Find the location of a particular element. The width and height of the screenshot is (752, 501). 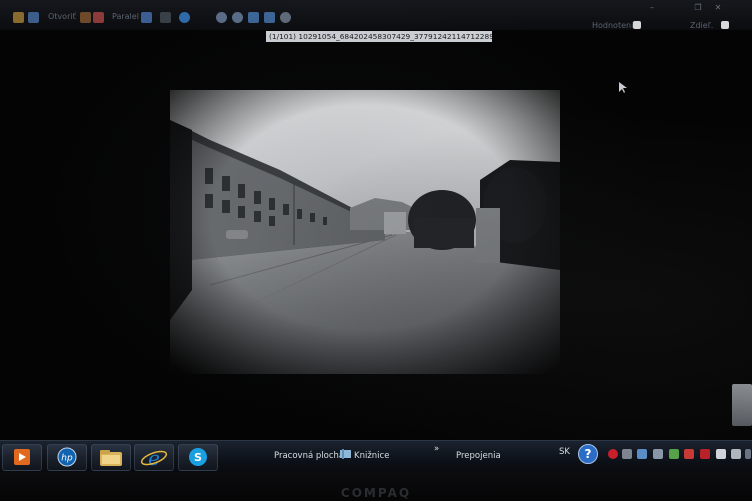

side-thumbnail-icon is located at coordinates (742, 405).